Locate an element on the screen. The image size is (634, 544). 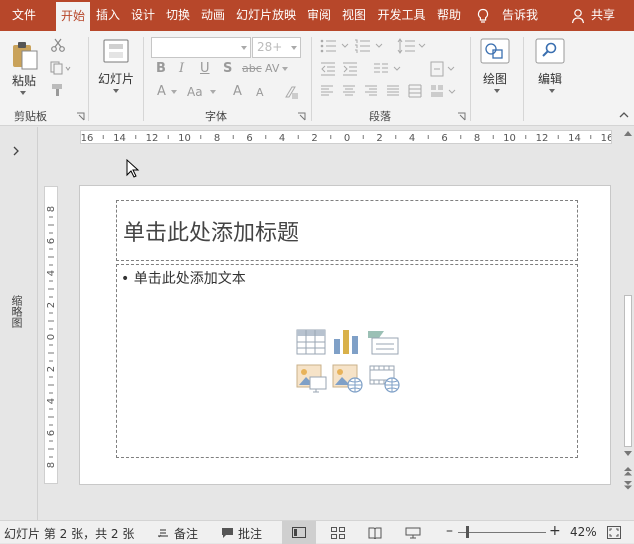
tab-animations: 动画 is located at coordinates (213, 15).